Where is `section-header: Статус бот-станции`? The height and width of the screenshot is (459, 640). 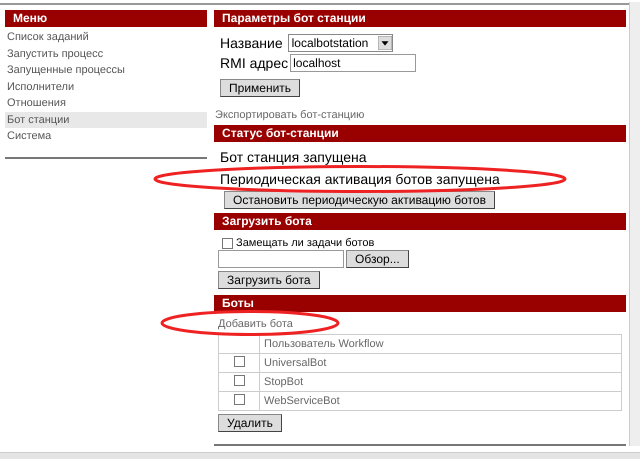 section-header: Статус бот-станции is located at coordinates (420, 133).